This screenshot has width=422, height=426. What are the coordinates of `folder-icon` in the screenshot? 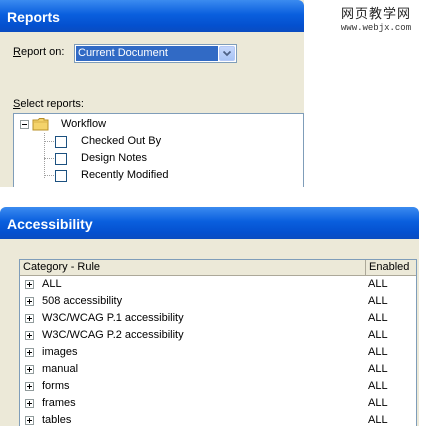 It's located at (41, 125).